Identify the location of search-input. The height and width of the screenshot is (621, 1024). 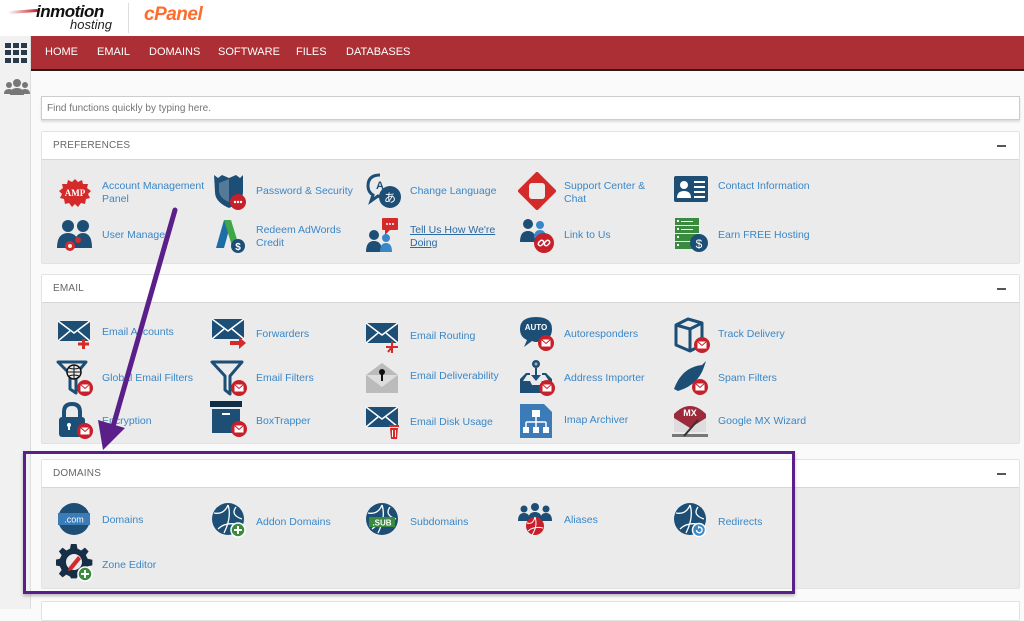
(530, 108).